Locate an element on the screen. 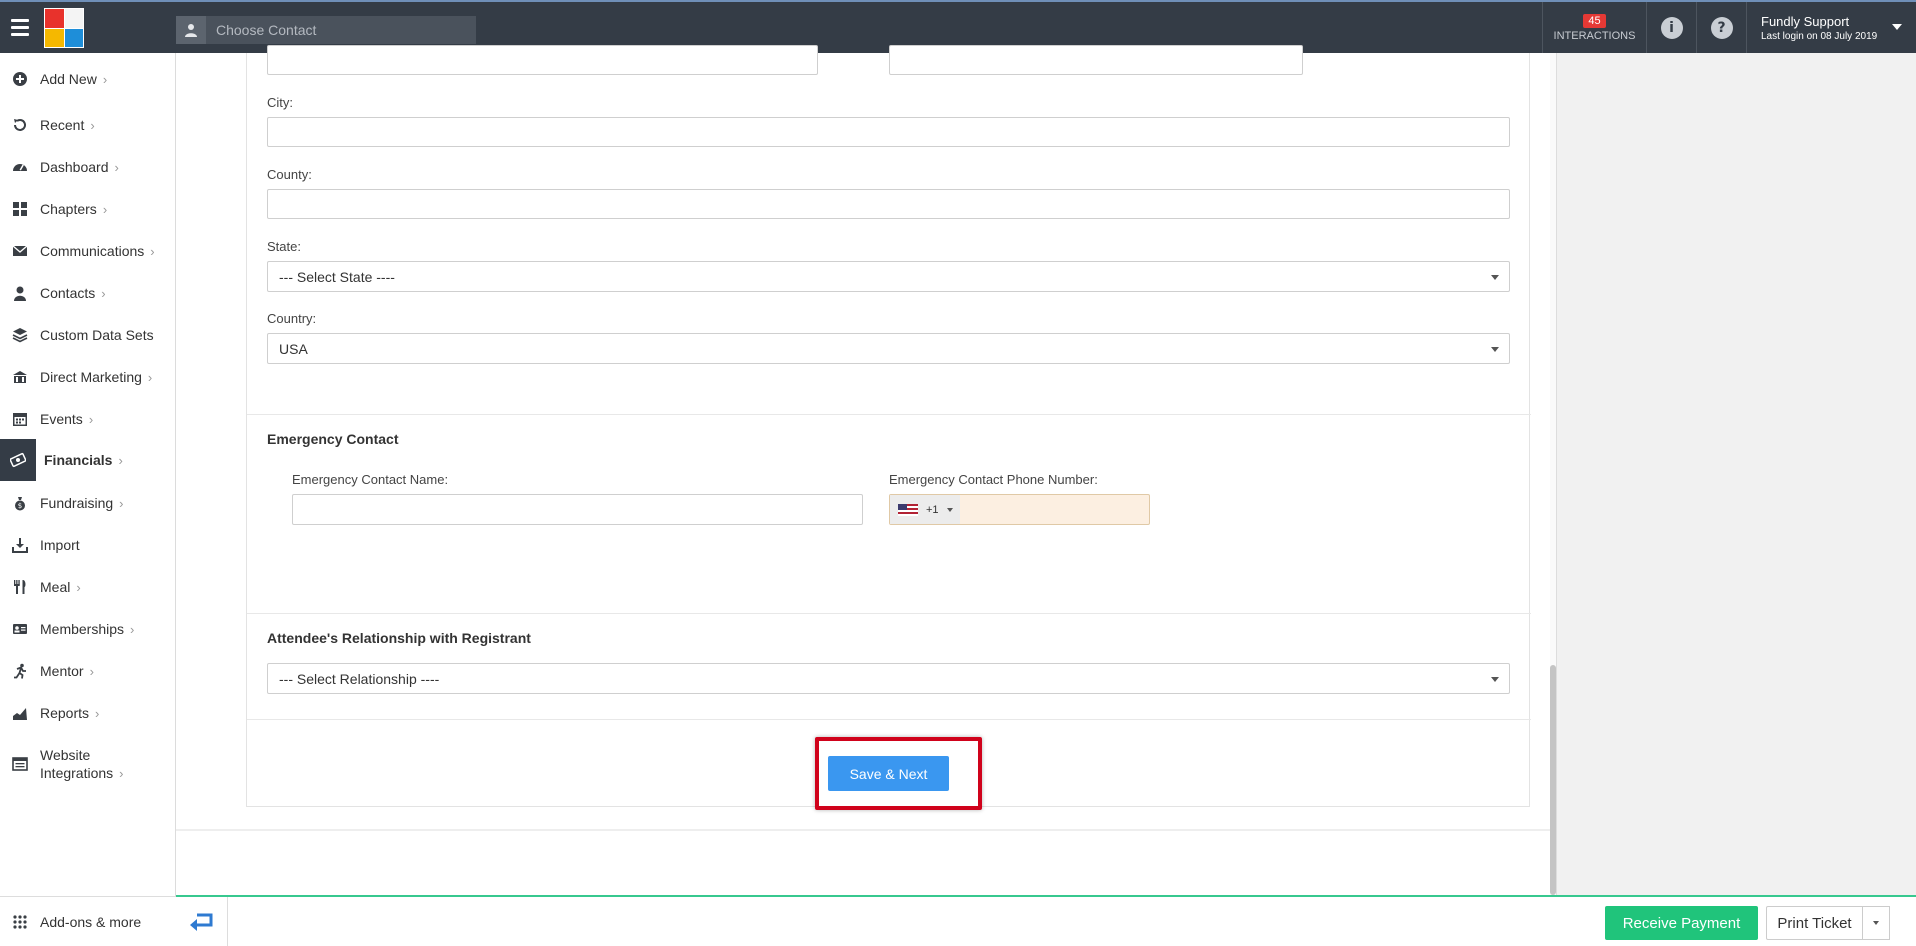 Image resolution: width=1916 pixels, height=946 pixels. apps-grid-icon is located at coordinates (20, 922).